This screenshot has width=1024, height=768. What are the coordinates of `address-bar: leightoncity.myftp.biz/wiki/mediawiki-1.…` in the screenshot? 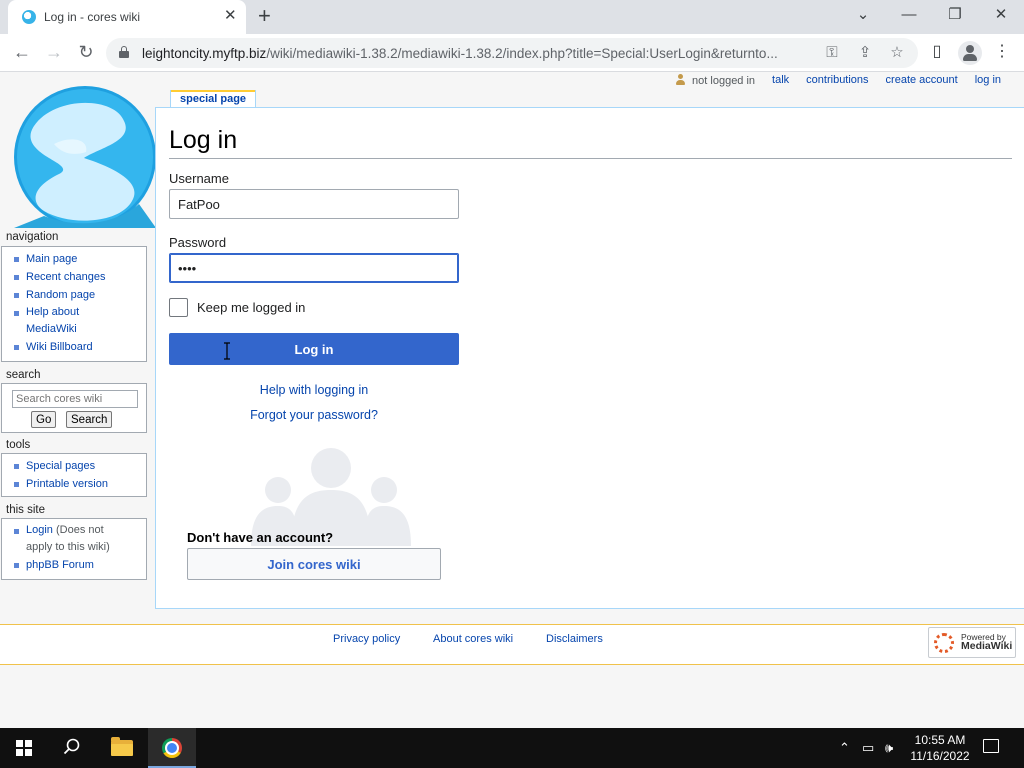 It's located at (512, 53).